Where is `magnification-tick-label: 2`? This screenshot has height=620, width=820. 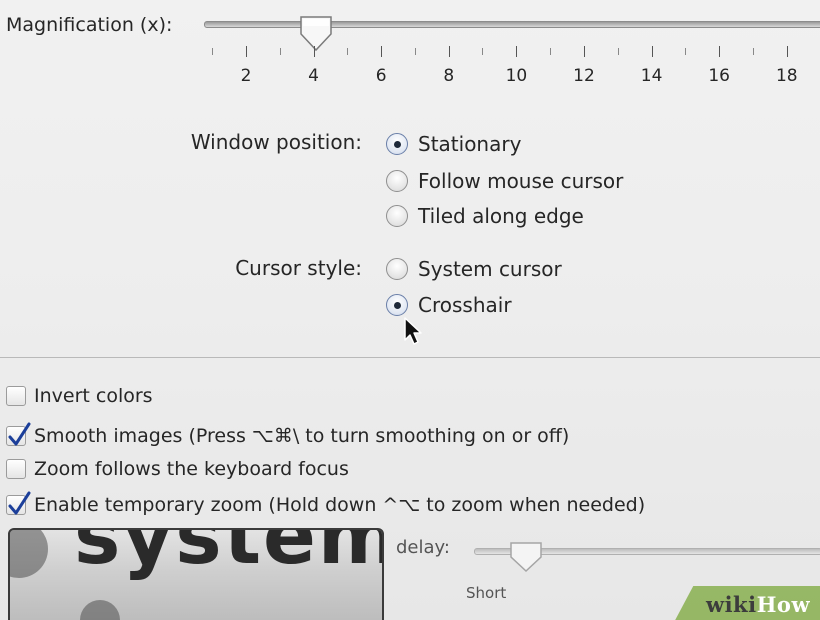
magnification-tick-label: 2 is located at coordinates (246, 76).